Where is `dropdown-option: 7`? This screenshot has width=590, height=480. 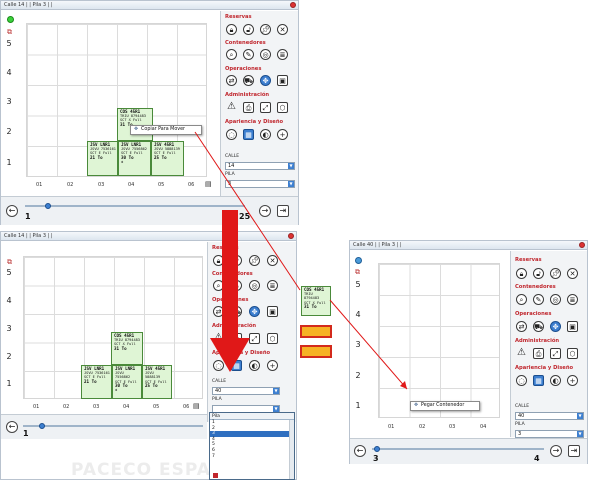
dropdown-option: 7 is located at coordinates (252, 457).